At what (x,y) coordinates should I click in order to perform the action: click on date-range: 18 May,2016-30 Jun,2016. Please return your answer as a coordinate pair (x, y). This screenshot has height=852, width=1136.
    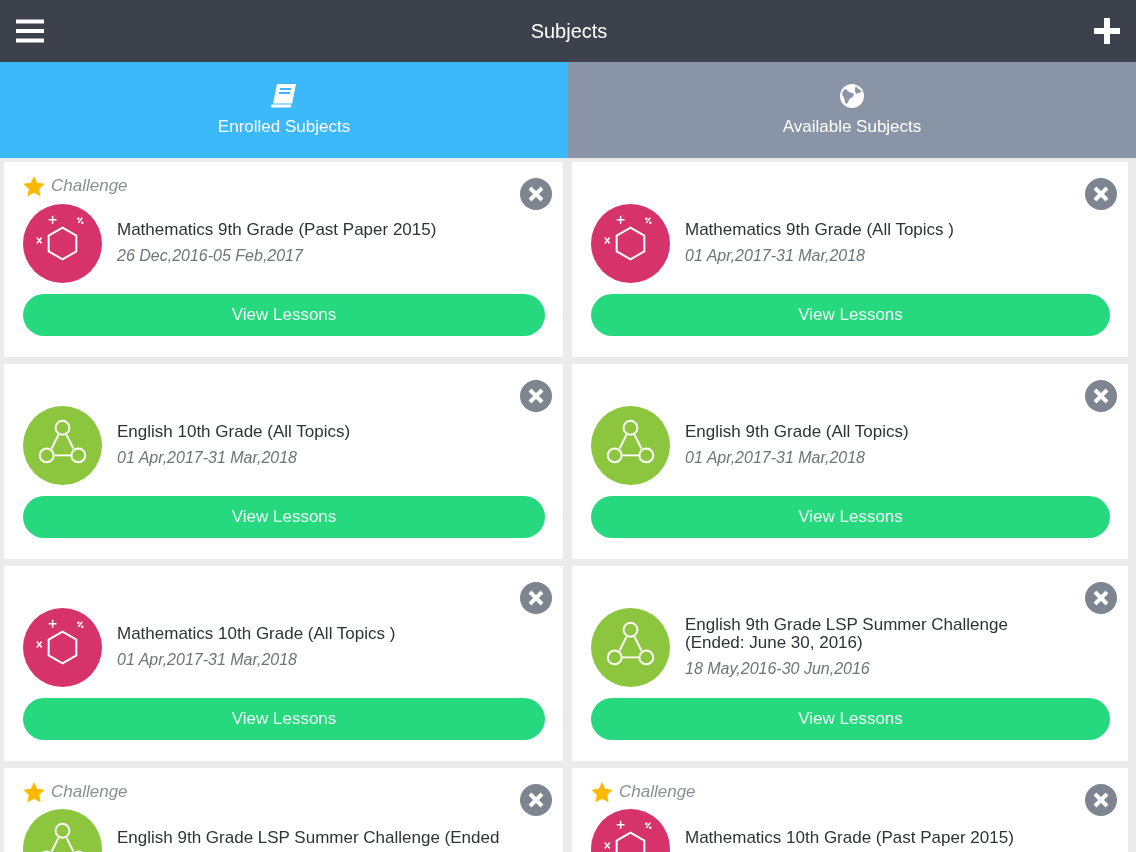
    Looking at the image, I should click on (778, 669).